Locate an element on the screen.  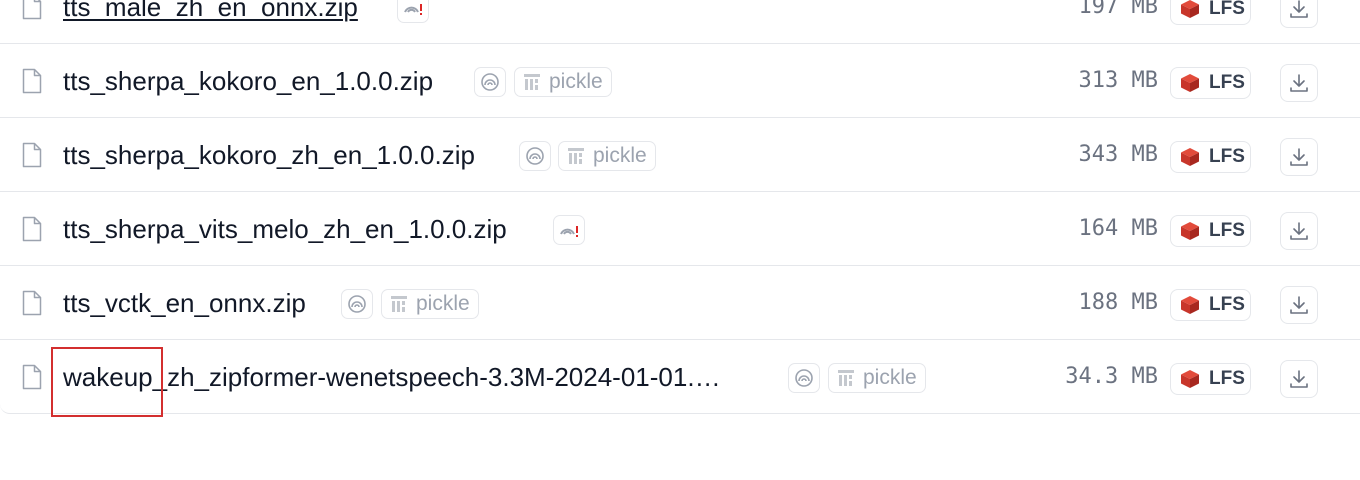
file-size: 164 MB is located at coordinates (1118, 228).